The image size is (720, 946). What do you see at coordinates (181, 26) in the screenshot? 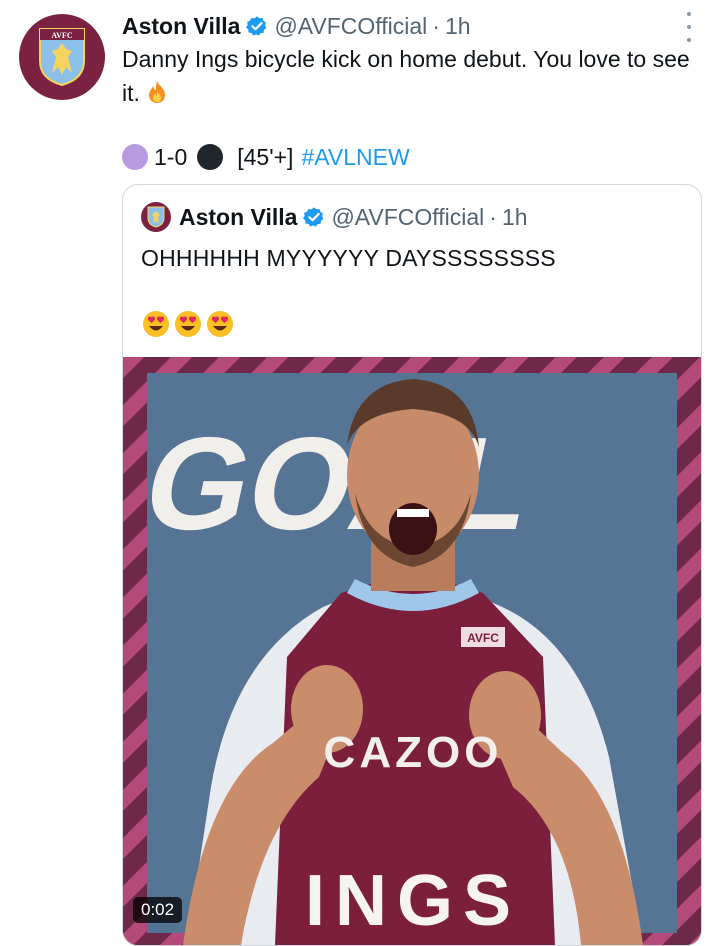
I see `author-name: Aston Villa` at bounding box center [181, 26].